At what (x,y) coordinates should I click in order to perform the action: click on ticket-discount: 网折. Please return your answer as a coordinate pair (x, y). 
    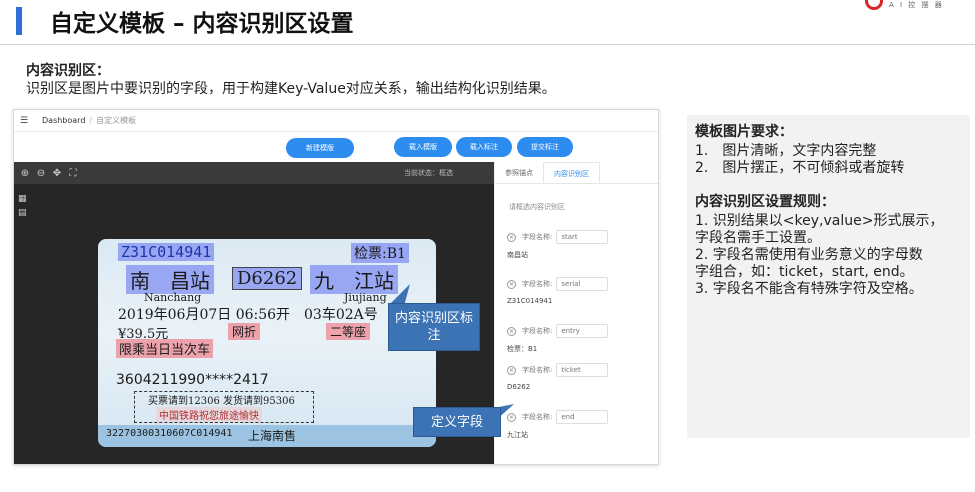
    Looking at the image, I should click on (244, 331).